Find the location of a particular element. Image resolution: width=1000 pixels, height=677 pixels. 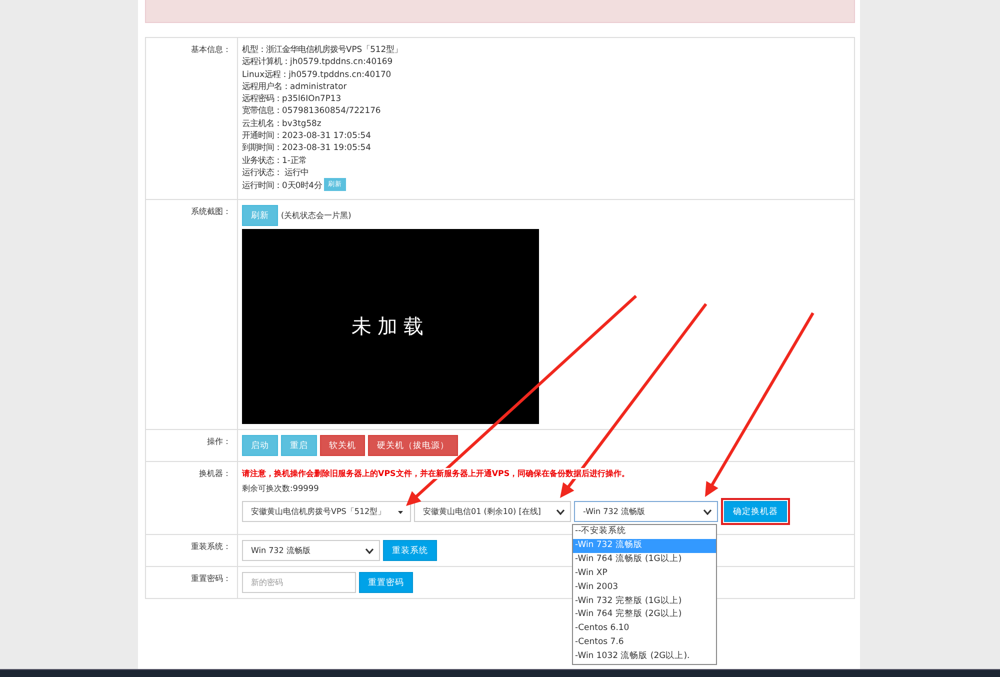

password-field: 新的密码 is located at coordinates (299, 582).